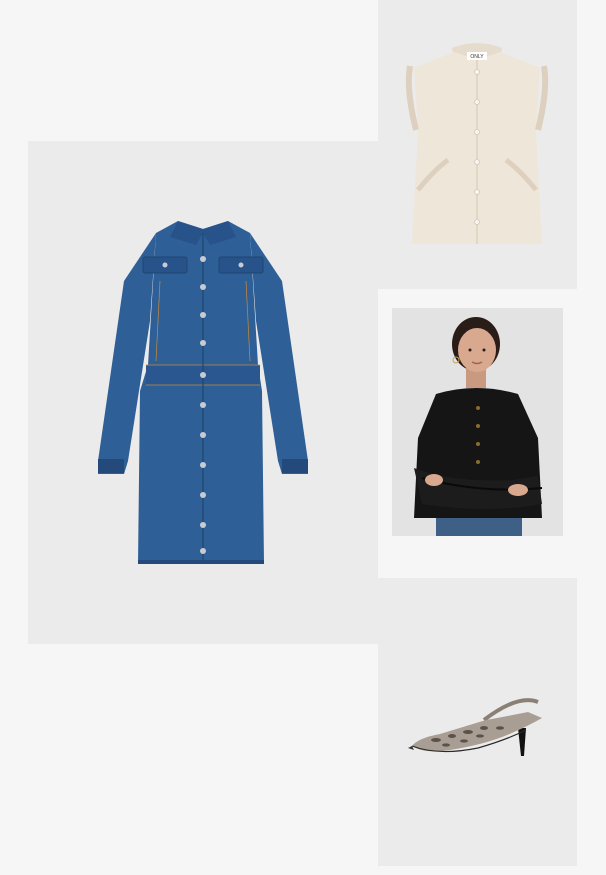 The image size is (606, 875). I want to click on ruffle-vest-image: ONLY, so click(477, 143).